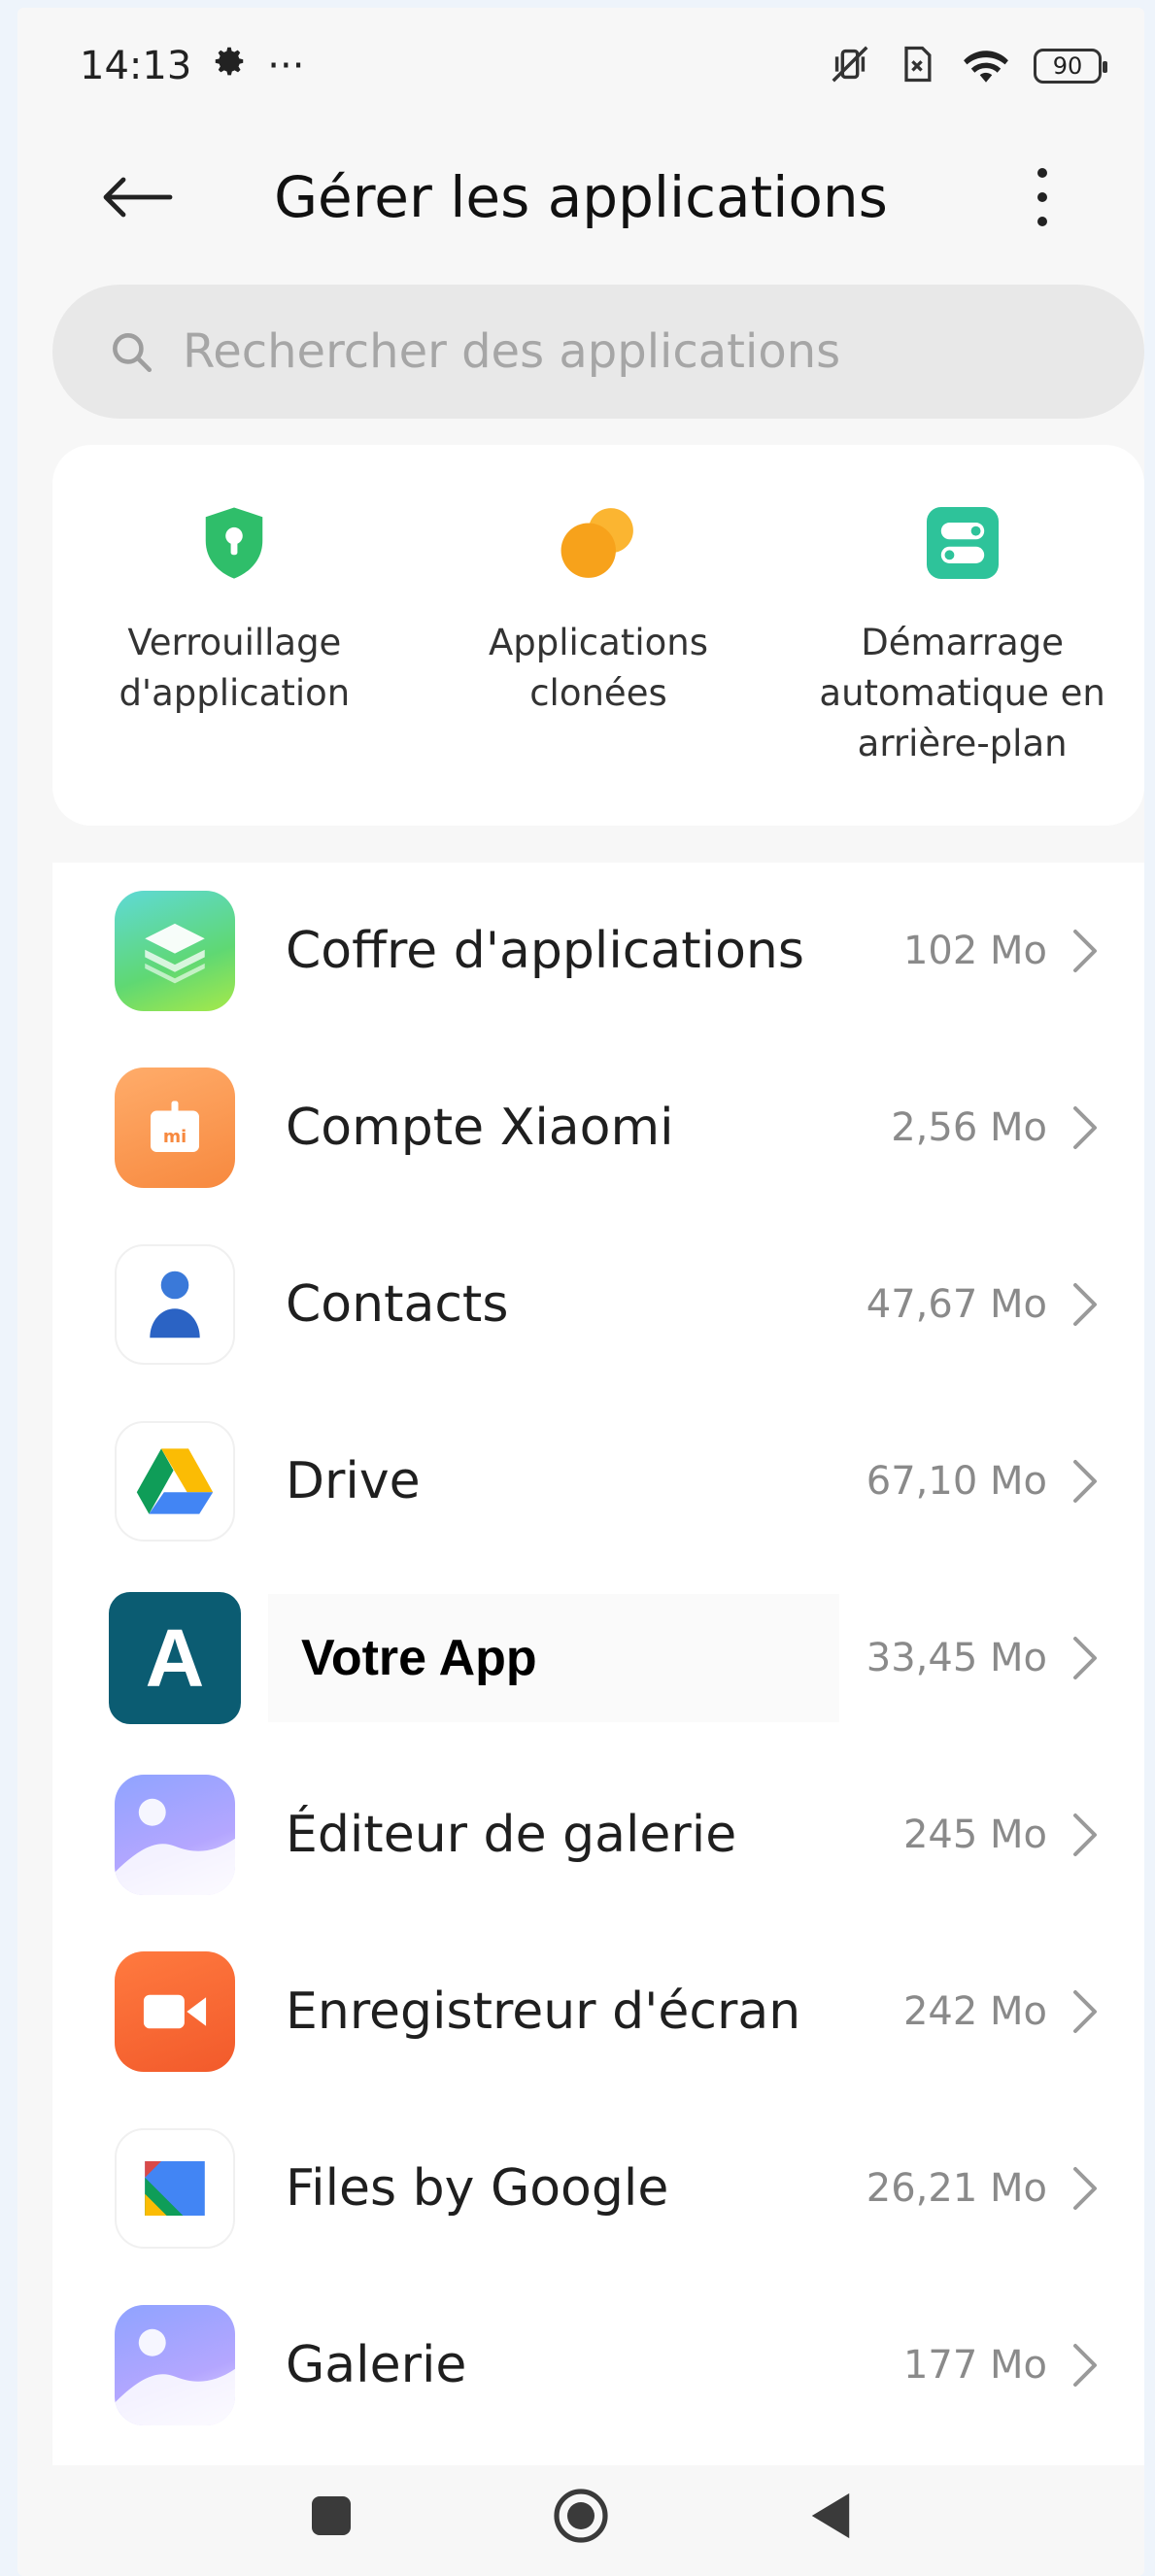 The width and height of the screenshot is (1155, 2576). Describe the element at coordinates (133, 353) in the screenshot. I see `search-icon` at that location.